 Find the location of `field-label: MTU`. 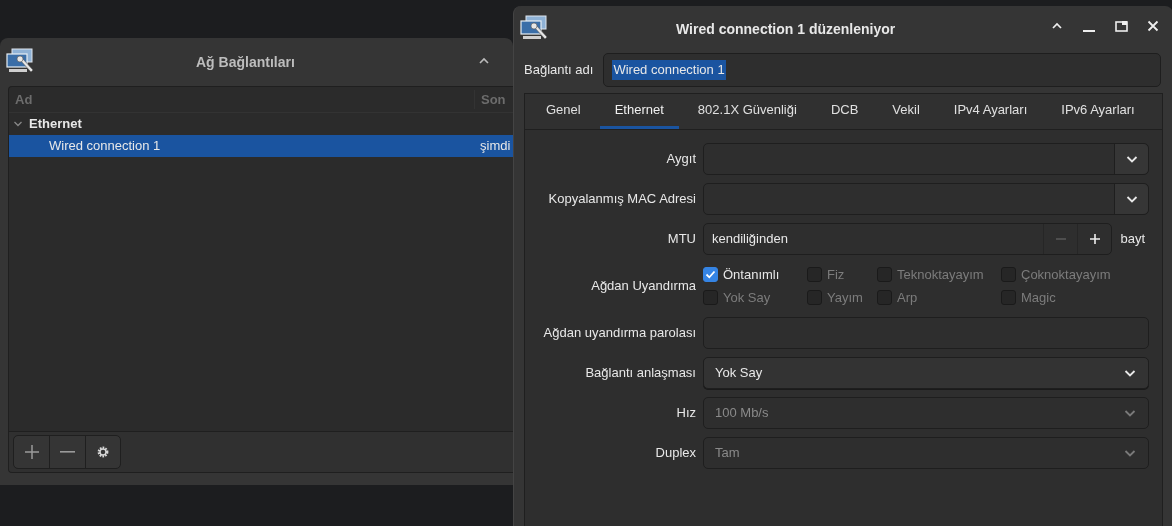

field-label: MTU is located at coordinates (681, 239).